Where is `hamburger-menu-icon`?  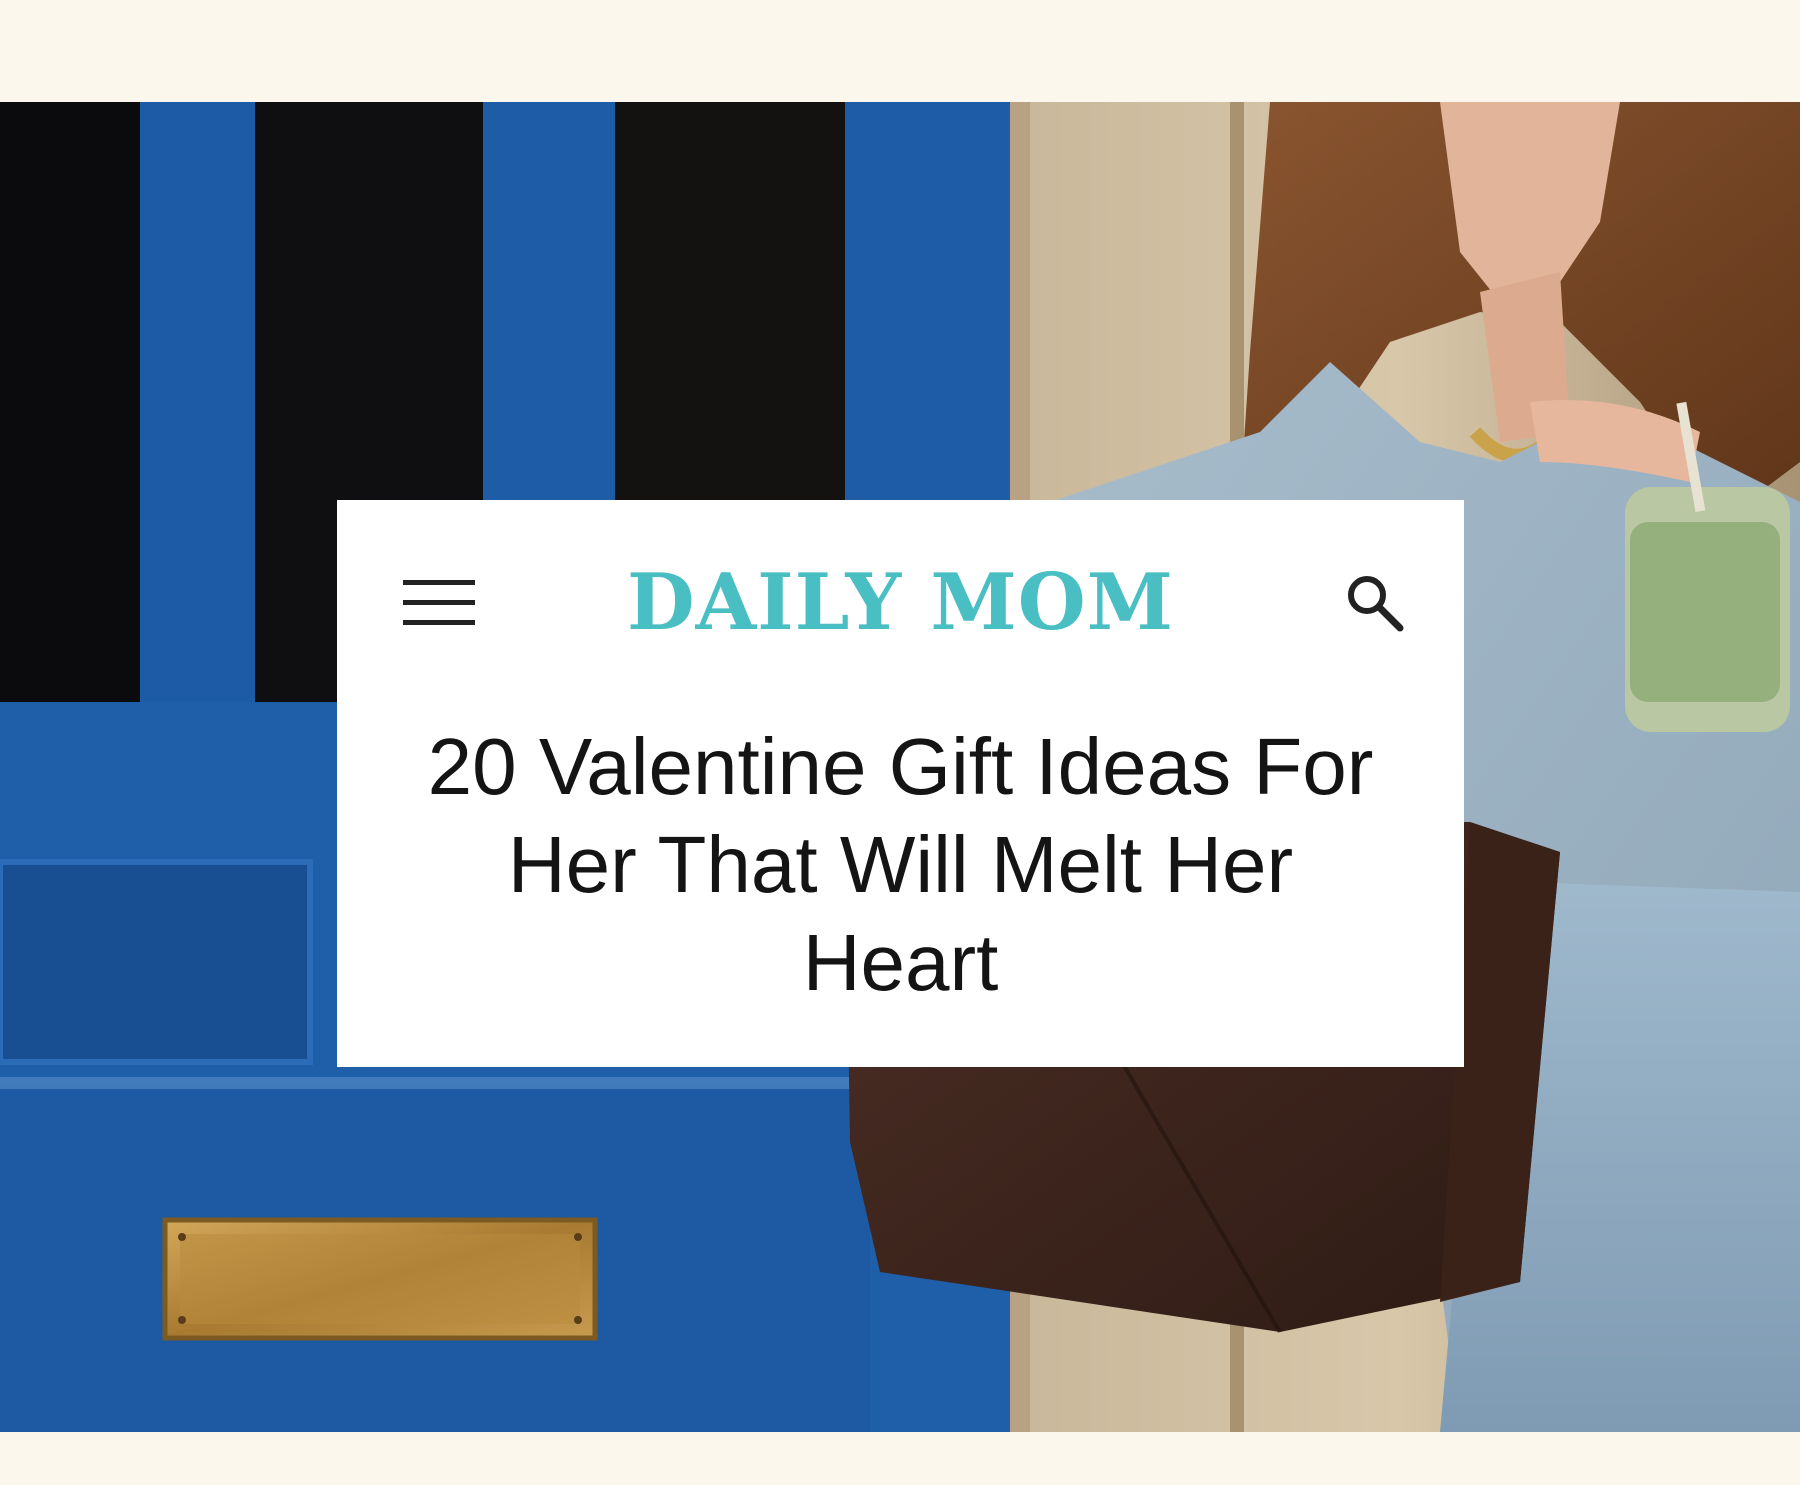
hamburger-menu-icon is located at coordinates (439, 602).